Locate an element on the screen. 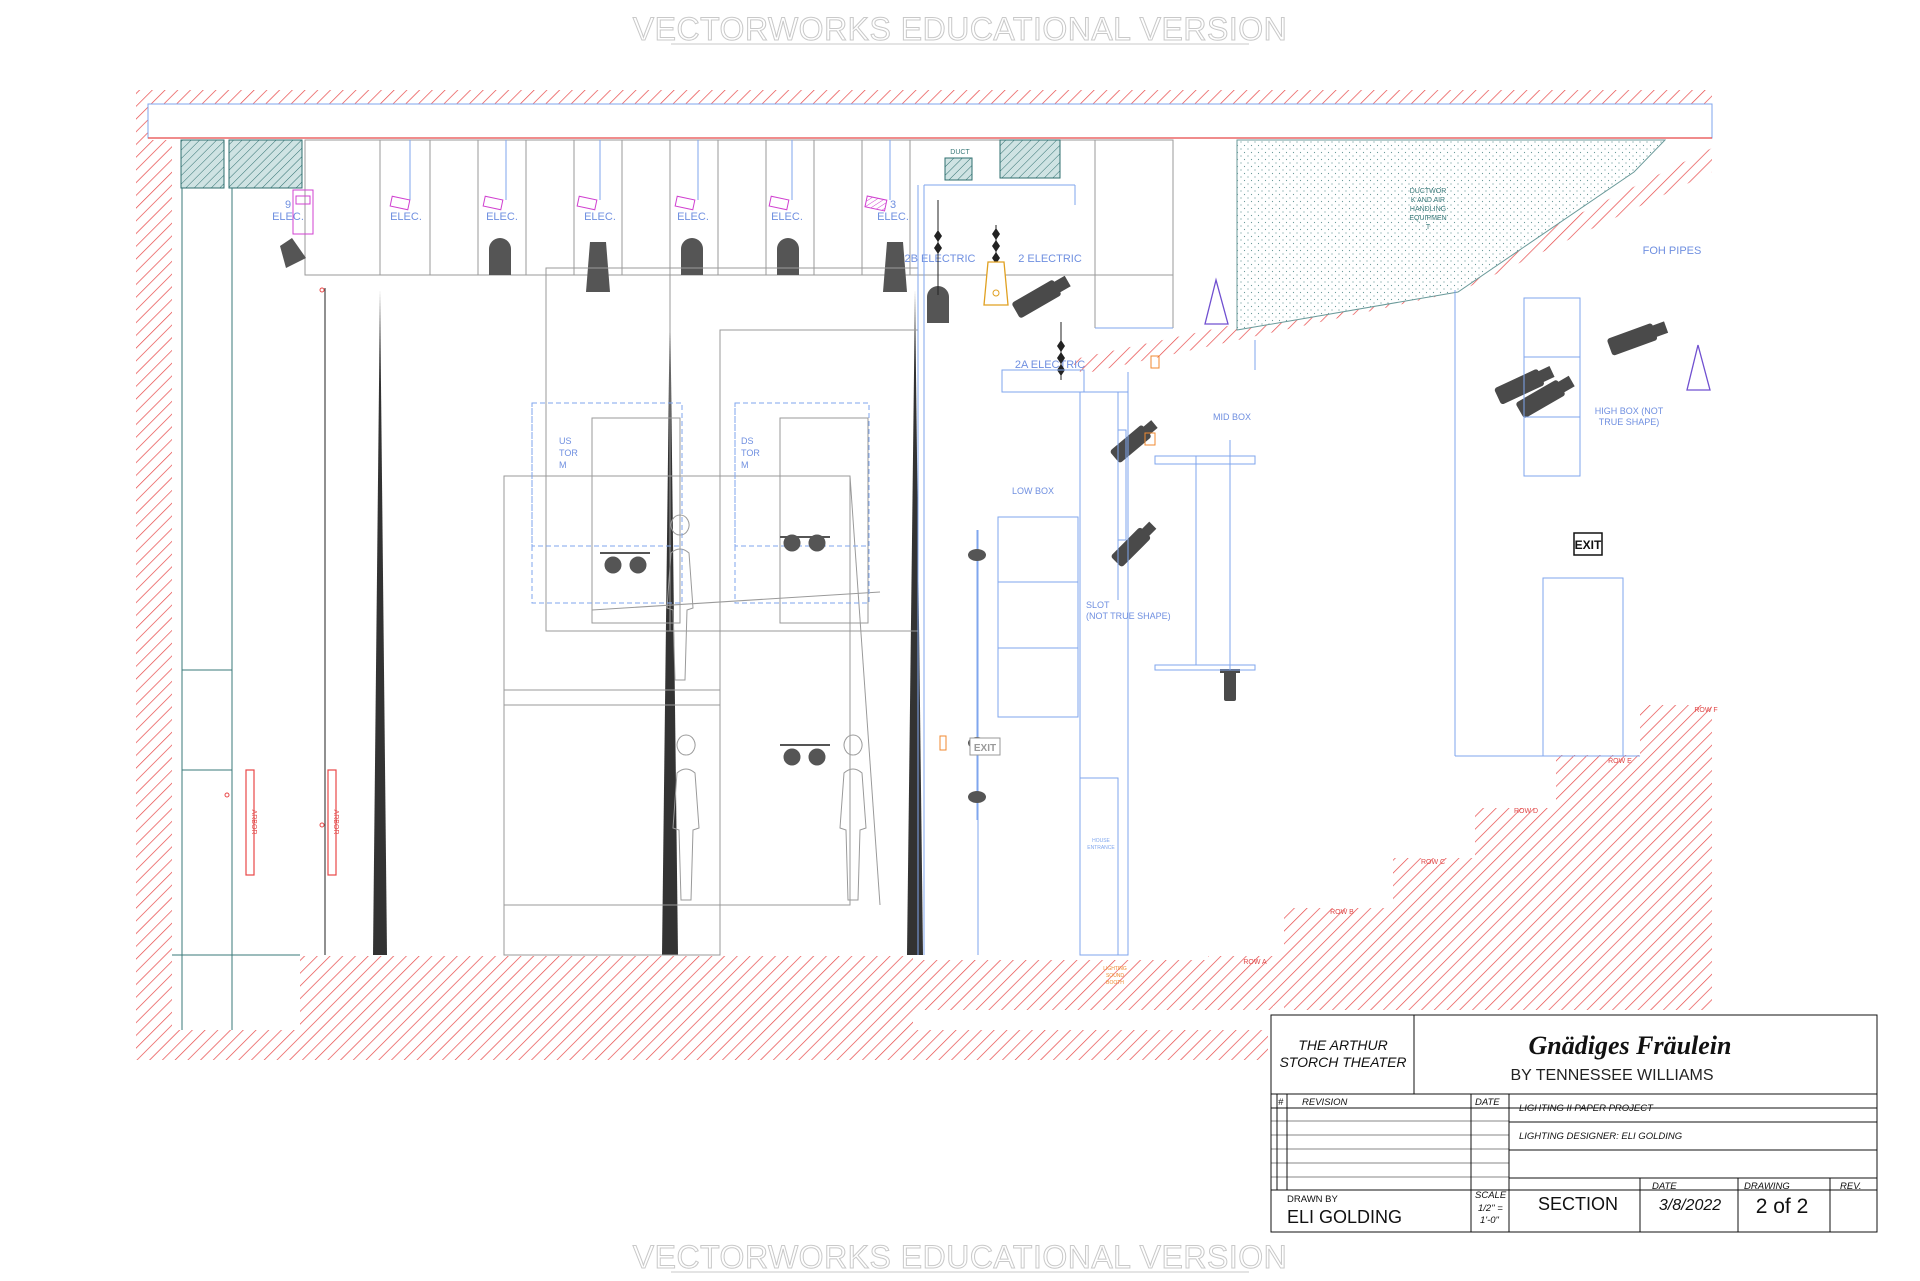  fly-lines is located at coordinates (249, 609).